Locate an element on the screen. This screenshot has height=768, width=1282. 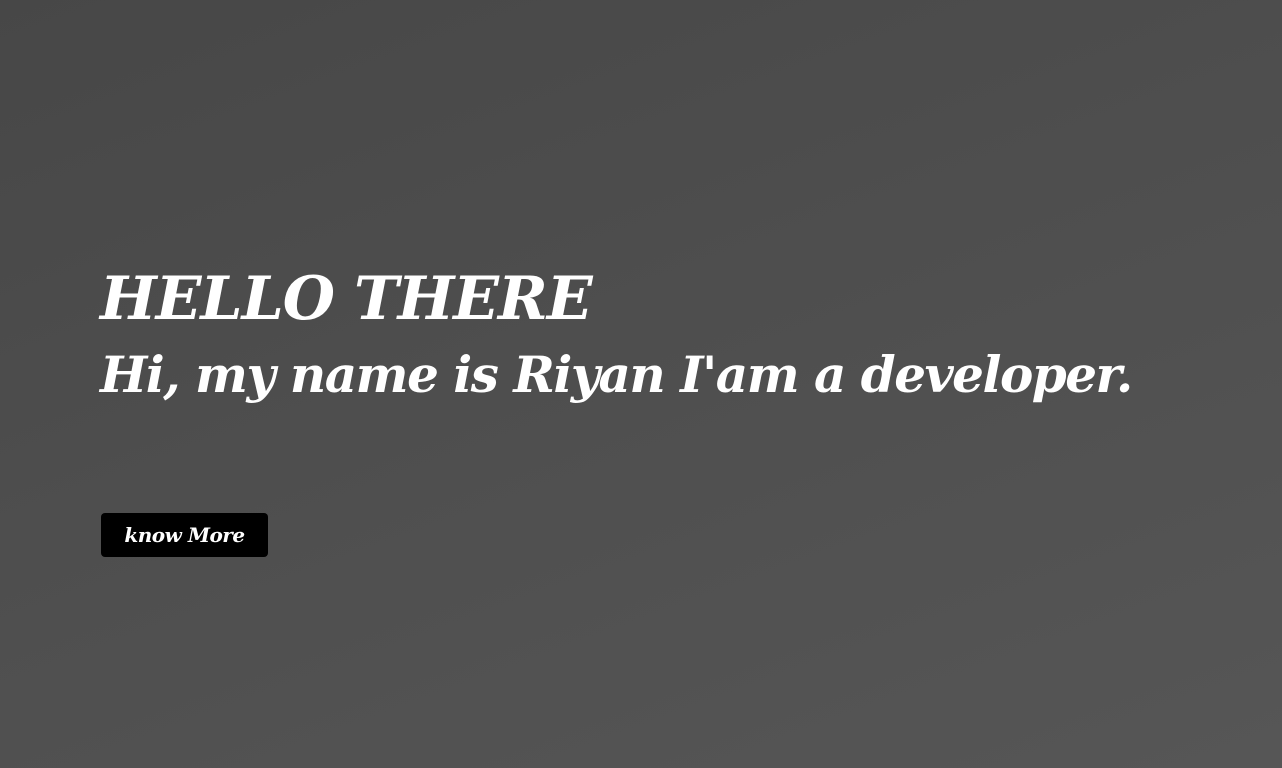
hero-greeting: HELLO THERE is located at coordinates (346, 299).